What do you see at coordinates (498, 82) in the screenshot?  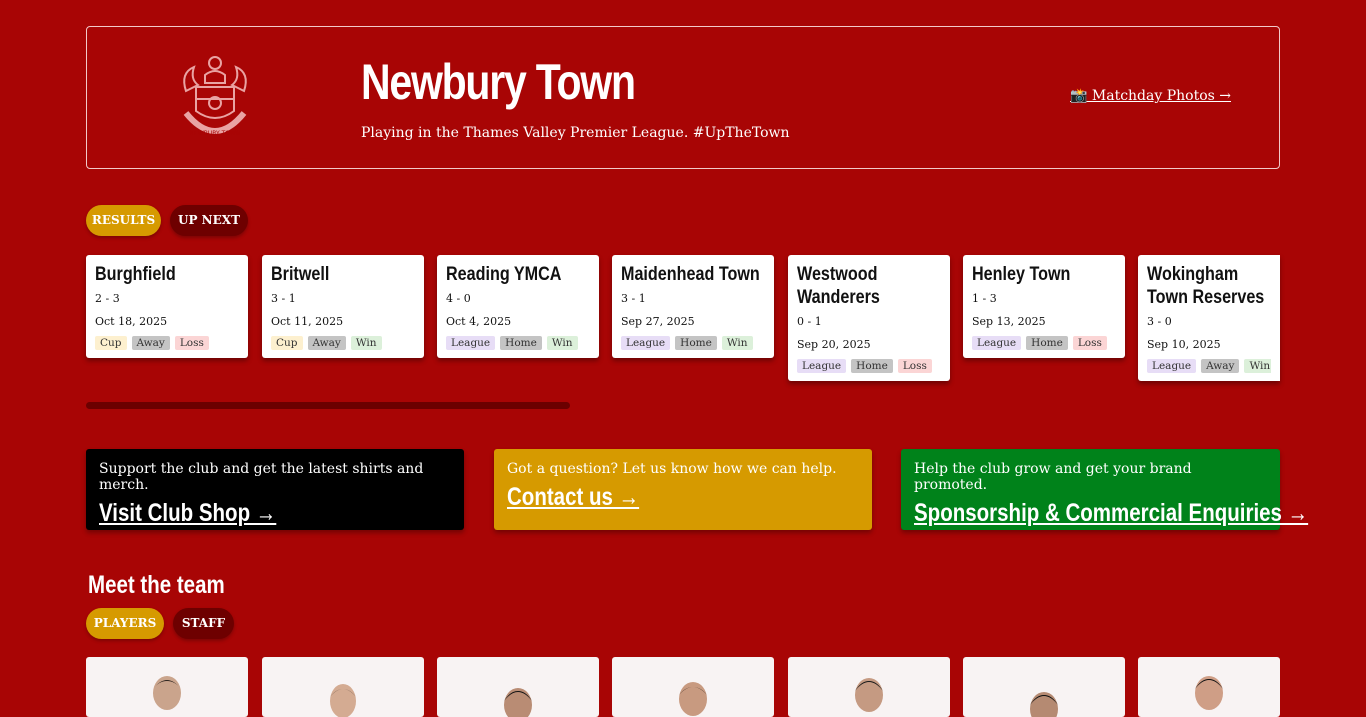 I see `page-title: Newbury Town` at bounding box center [498, 82].